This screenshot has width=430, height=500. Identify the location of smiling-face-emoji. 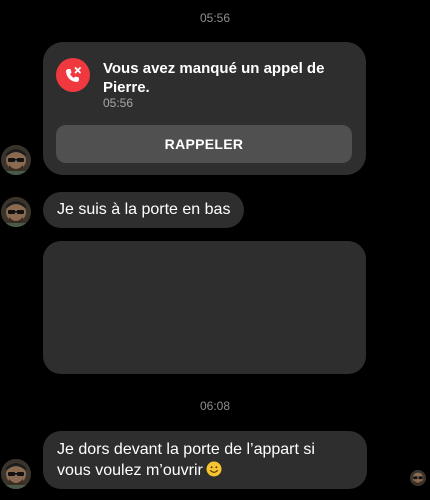
(214, 469).